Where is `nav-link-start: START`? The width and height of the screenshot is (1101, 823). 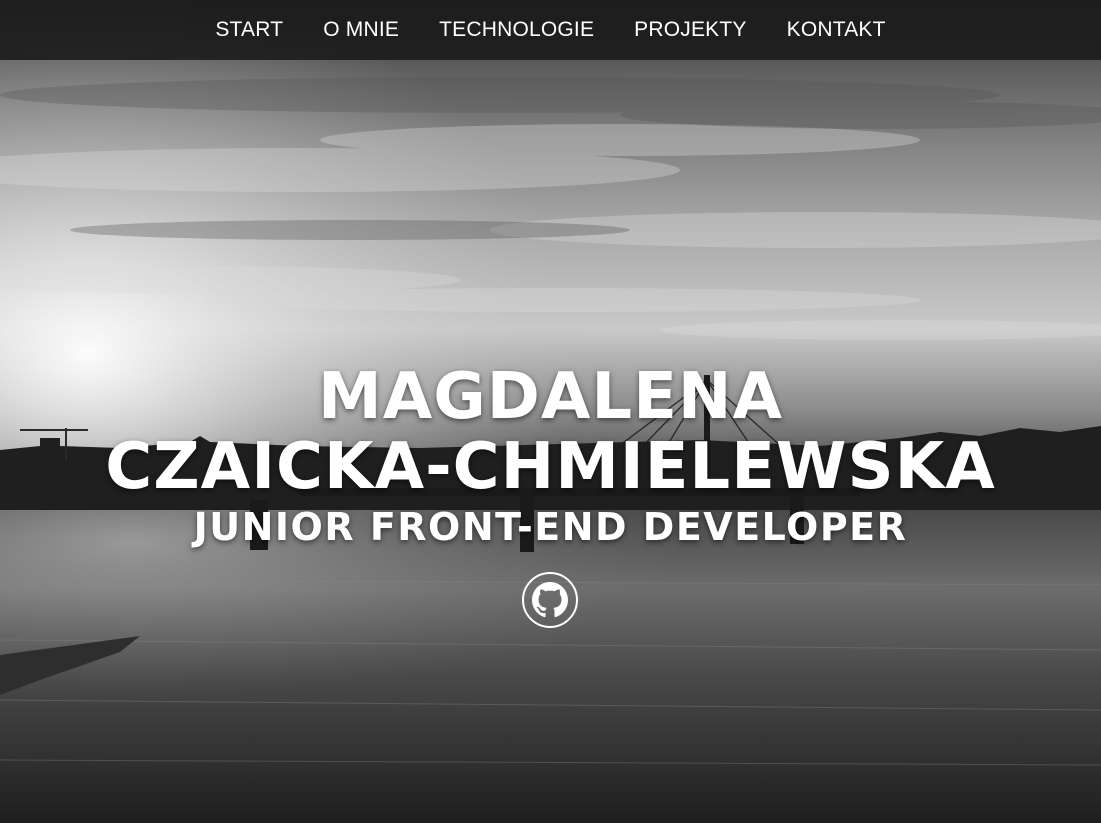
nav-link-start: START is located at coordinates (249, 30).